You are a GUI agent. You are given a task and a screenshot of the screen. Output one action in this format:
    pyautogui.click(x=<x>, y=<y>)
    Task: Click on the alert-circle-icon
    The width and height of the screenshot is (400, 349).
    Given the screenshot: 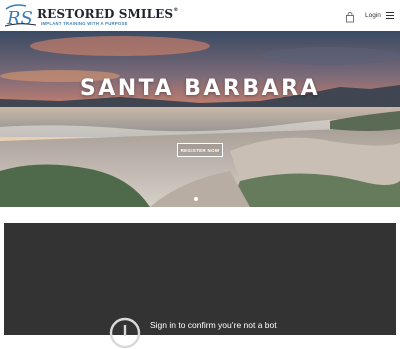 What is the action you would take?
    pyautogui.click(x=125, y=333)
    